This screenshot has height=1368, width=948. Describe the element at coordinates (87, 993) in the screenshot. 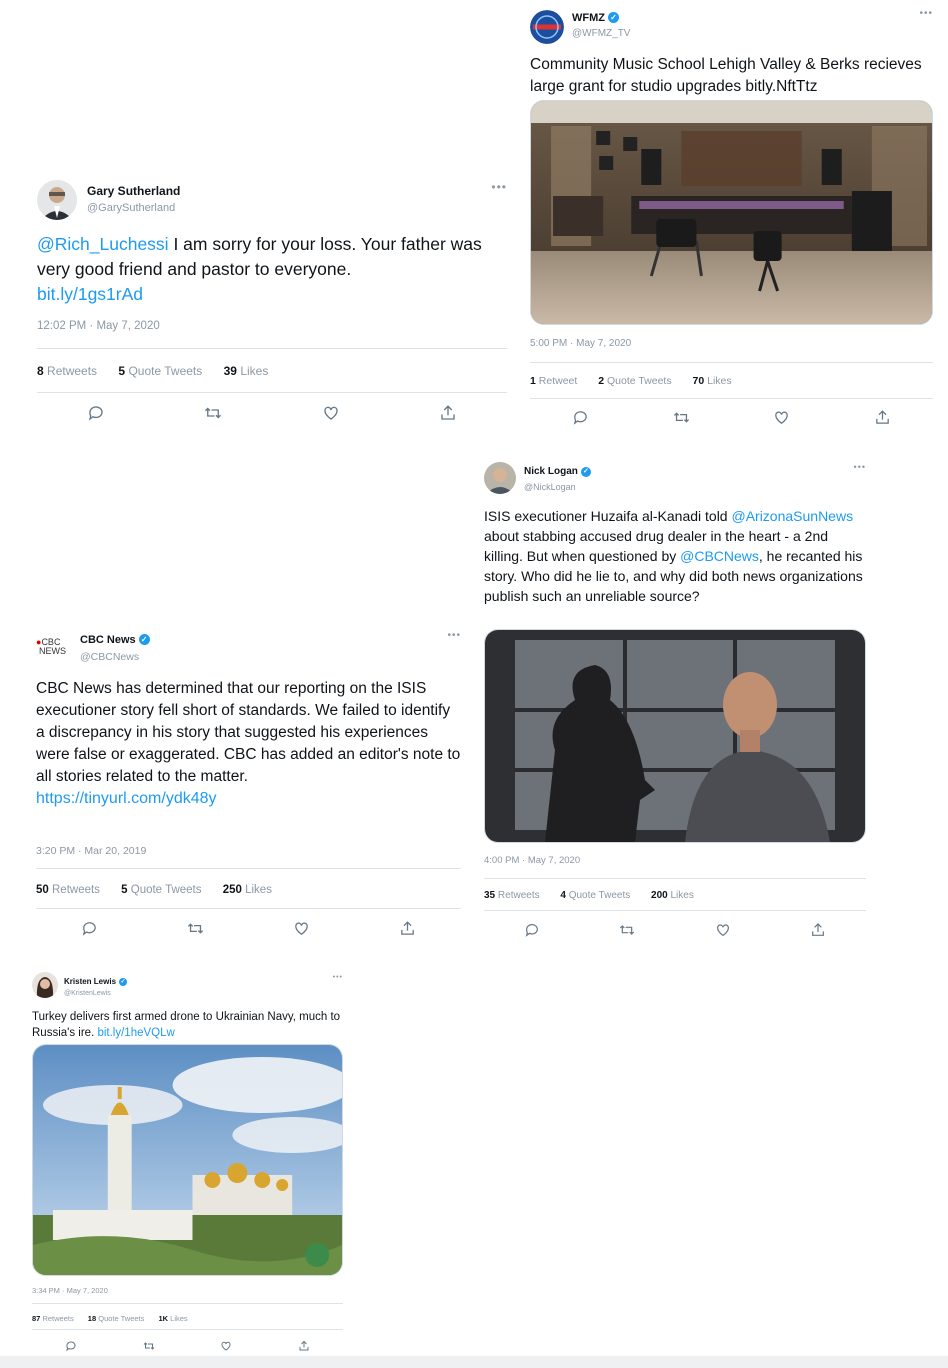

I see `handle: @KristenLewis` at that location.